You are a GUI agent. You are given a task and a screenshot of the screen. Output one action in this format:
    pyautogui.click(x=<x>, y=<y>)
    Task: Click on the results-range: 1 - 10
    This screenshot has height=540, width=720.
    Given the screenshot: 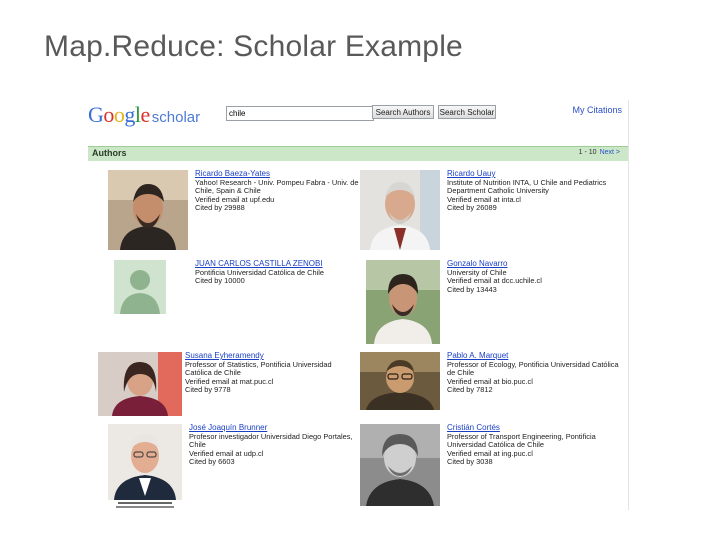 What is the action you would take?
    pyautogui.click(x=587, y=152)
    